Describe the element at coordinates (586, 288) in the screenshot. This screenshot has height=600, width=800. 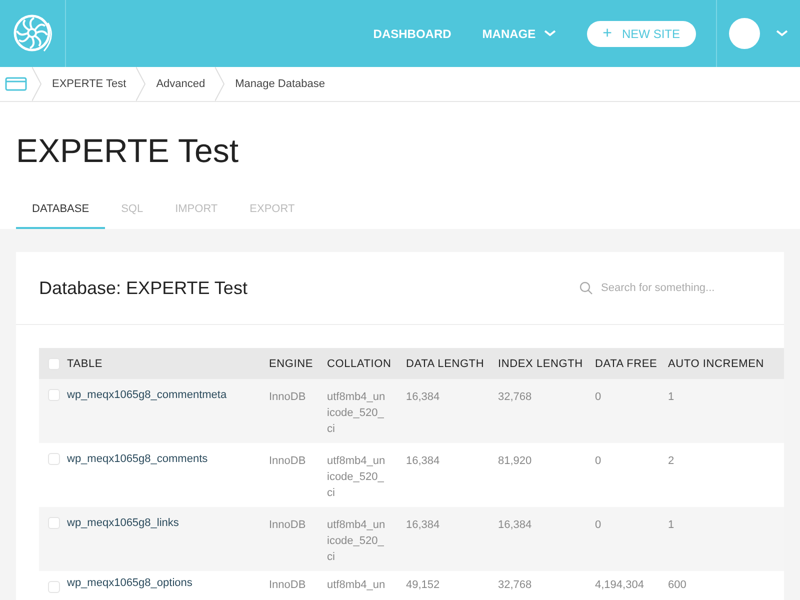
I see `search-icon` at that location.